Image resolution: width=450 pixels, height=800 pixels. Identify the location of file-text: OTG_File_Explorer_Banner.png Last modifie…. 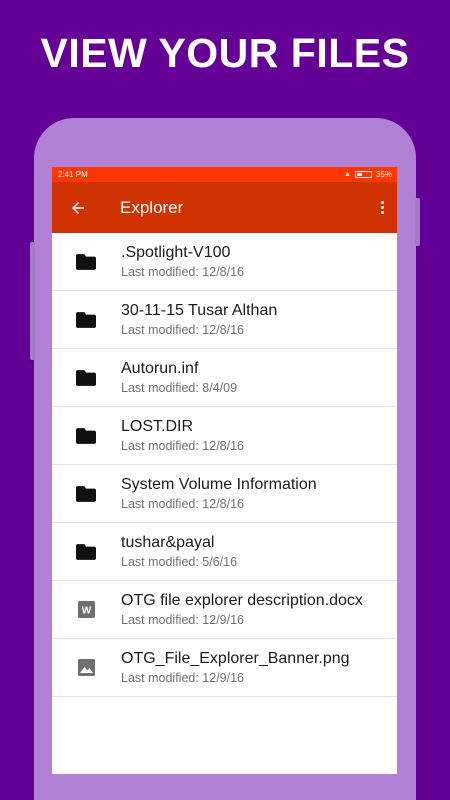
(235, 668).